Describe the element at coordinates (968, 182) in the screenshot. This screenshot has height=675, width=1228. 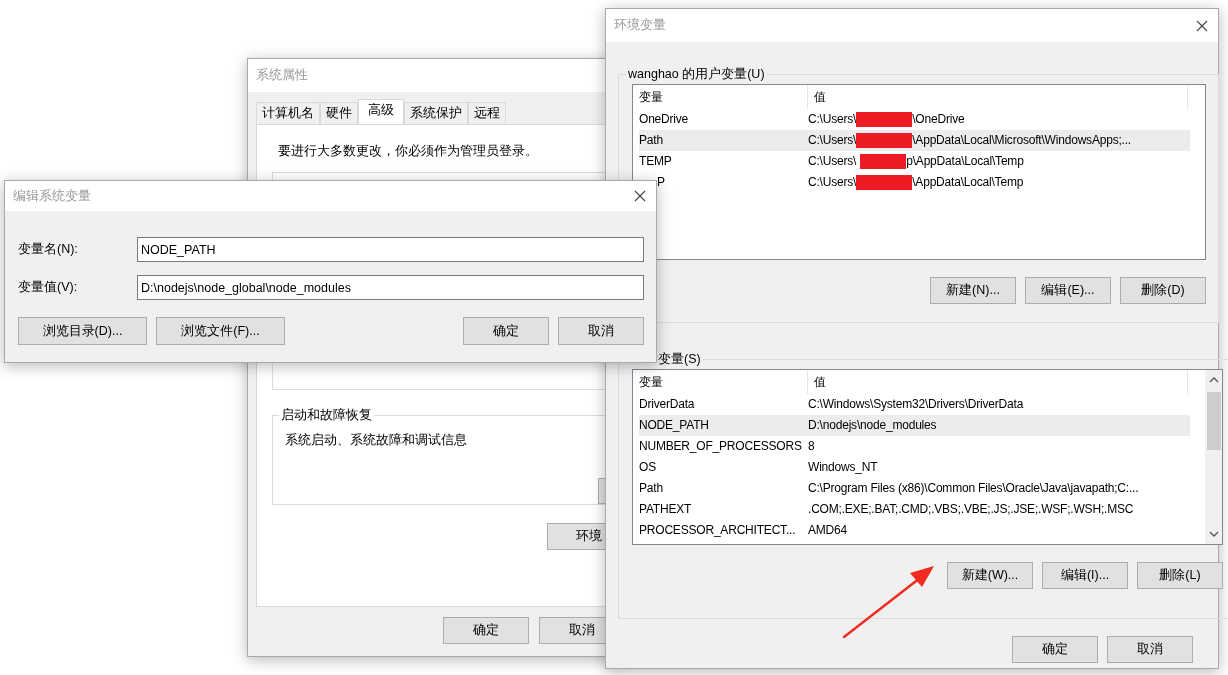
I see `table-cell-text: \AppData\Local\Temp` at that location.